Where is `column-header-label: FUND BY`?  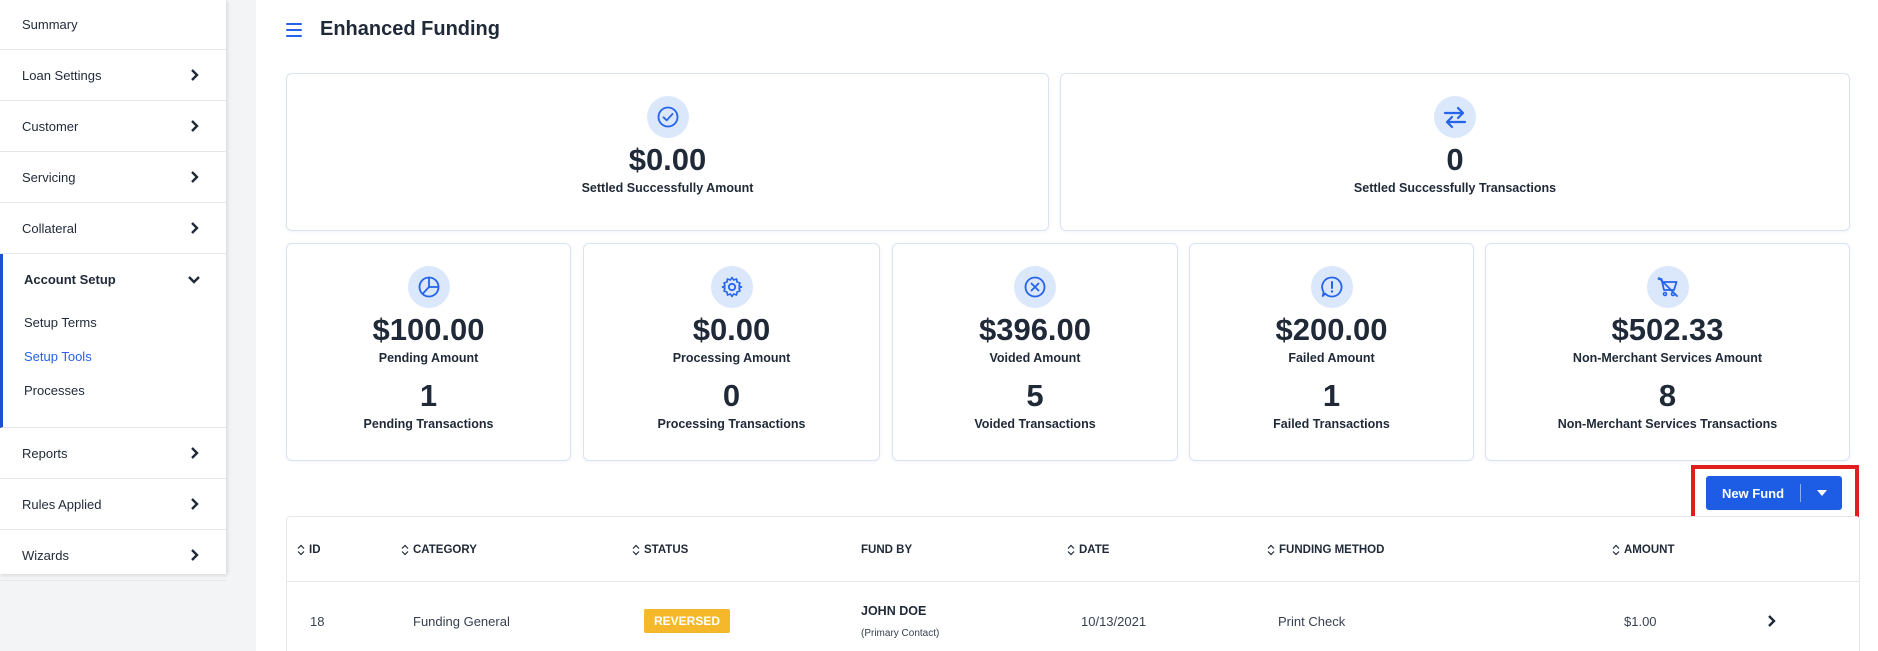 column-header-label: FUND BY is located at coordinates (887, 549).